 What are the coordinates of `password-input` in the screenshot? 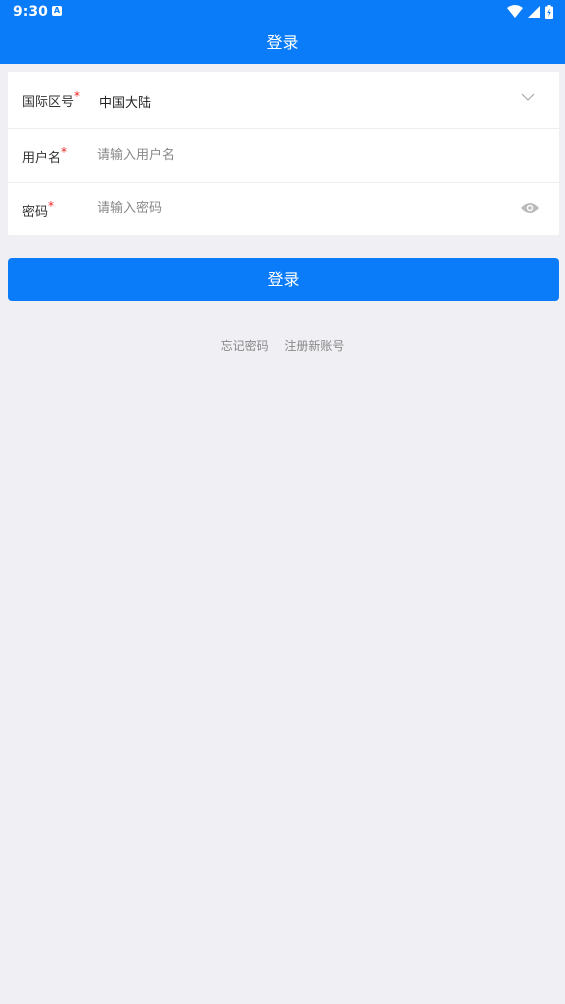 It's located at (297, 208).